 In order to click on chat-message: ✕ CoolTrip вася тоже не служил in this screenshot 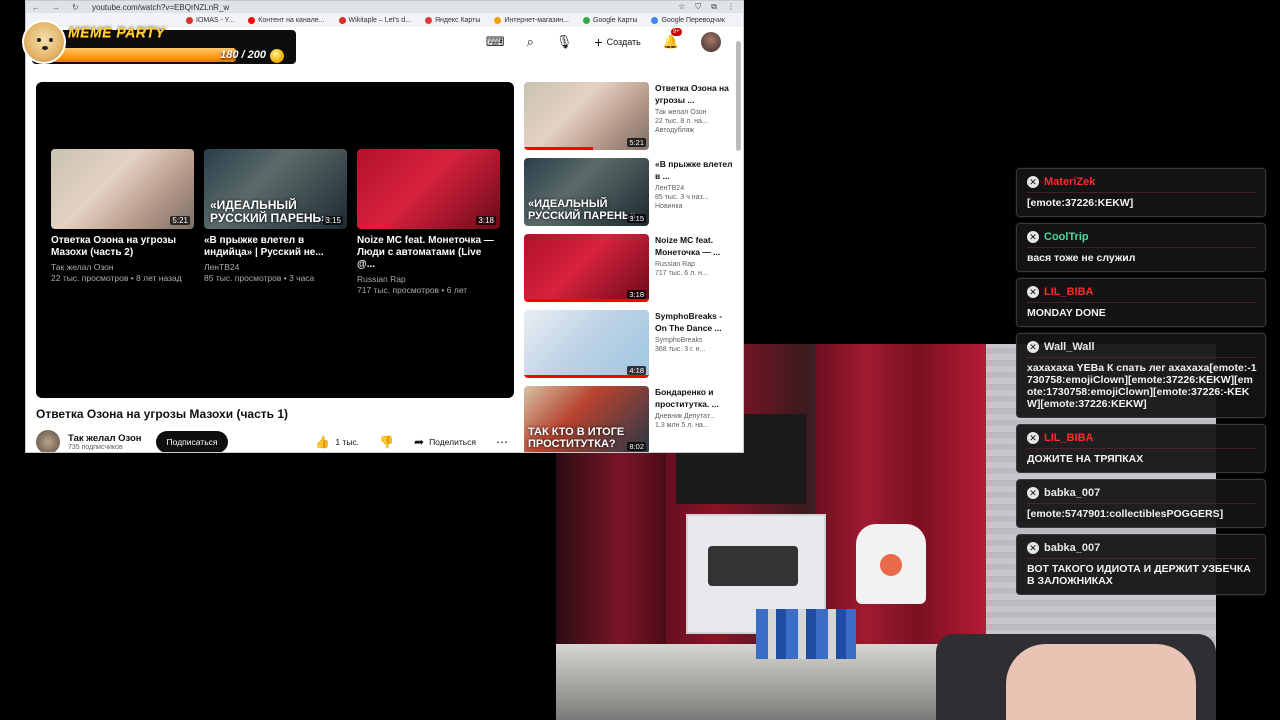, I will do `click(1141, 247)`.